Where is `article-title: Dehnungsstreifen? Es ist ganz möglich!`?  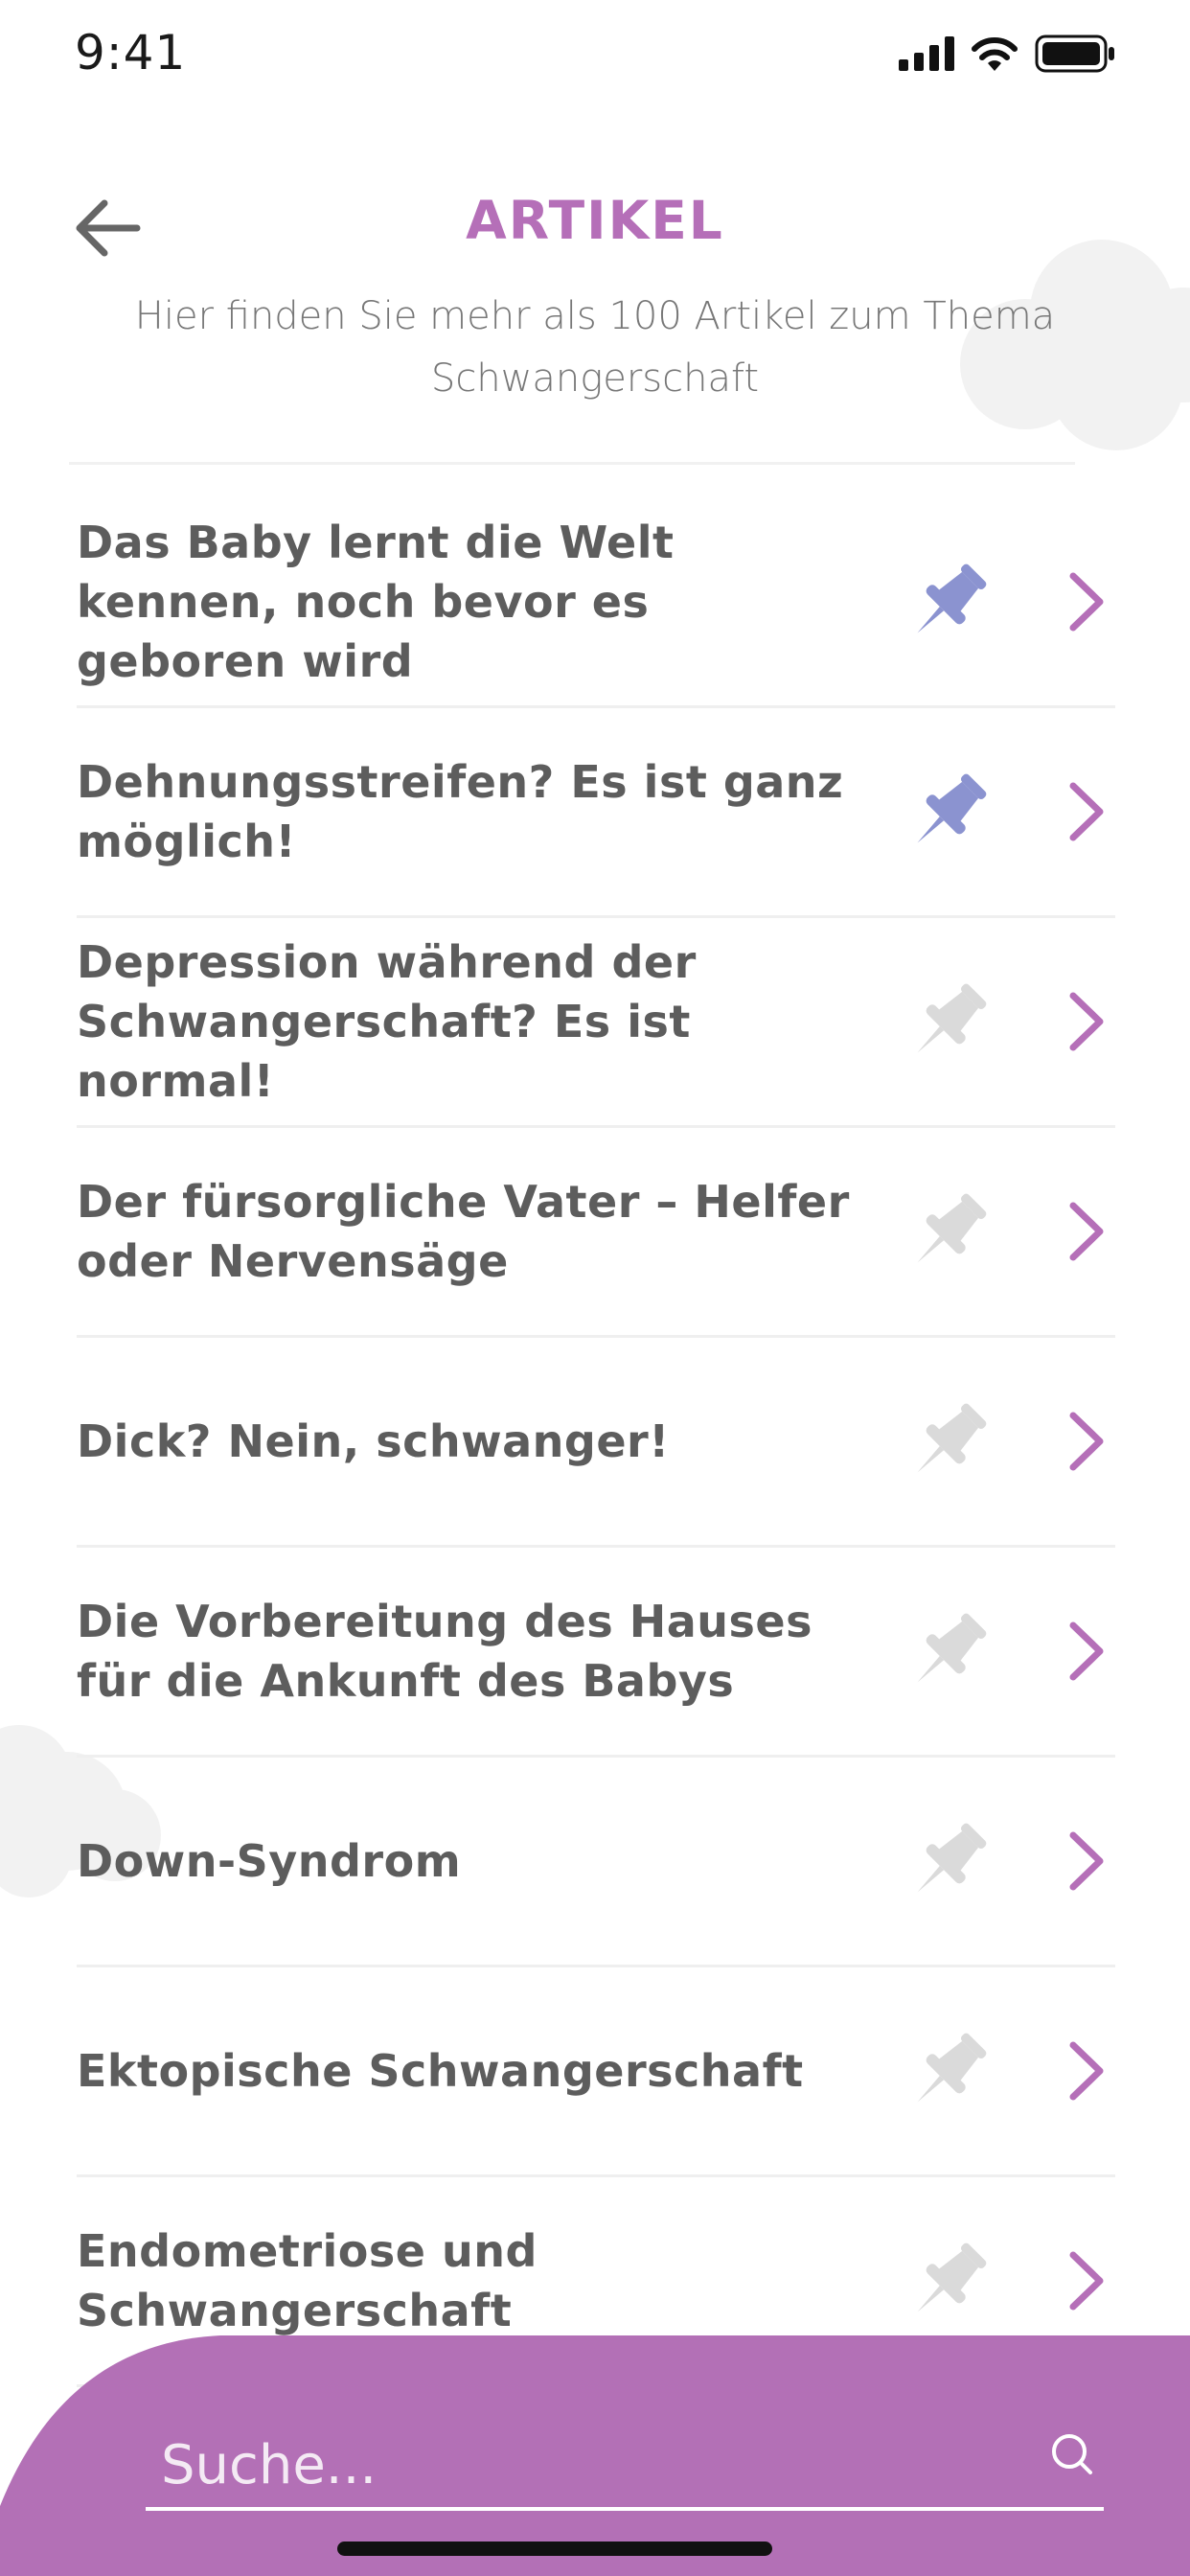
article-title: Dehnungsstreifen? Es ist ganz möglich! is located at coordinates (460, 811).